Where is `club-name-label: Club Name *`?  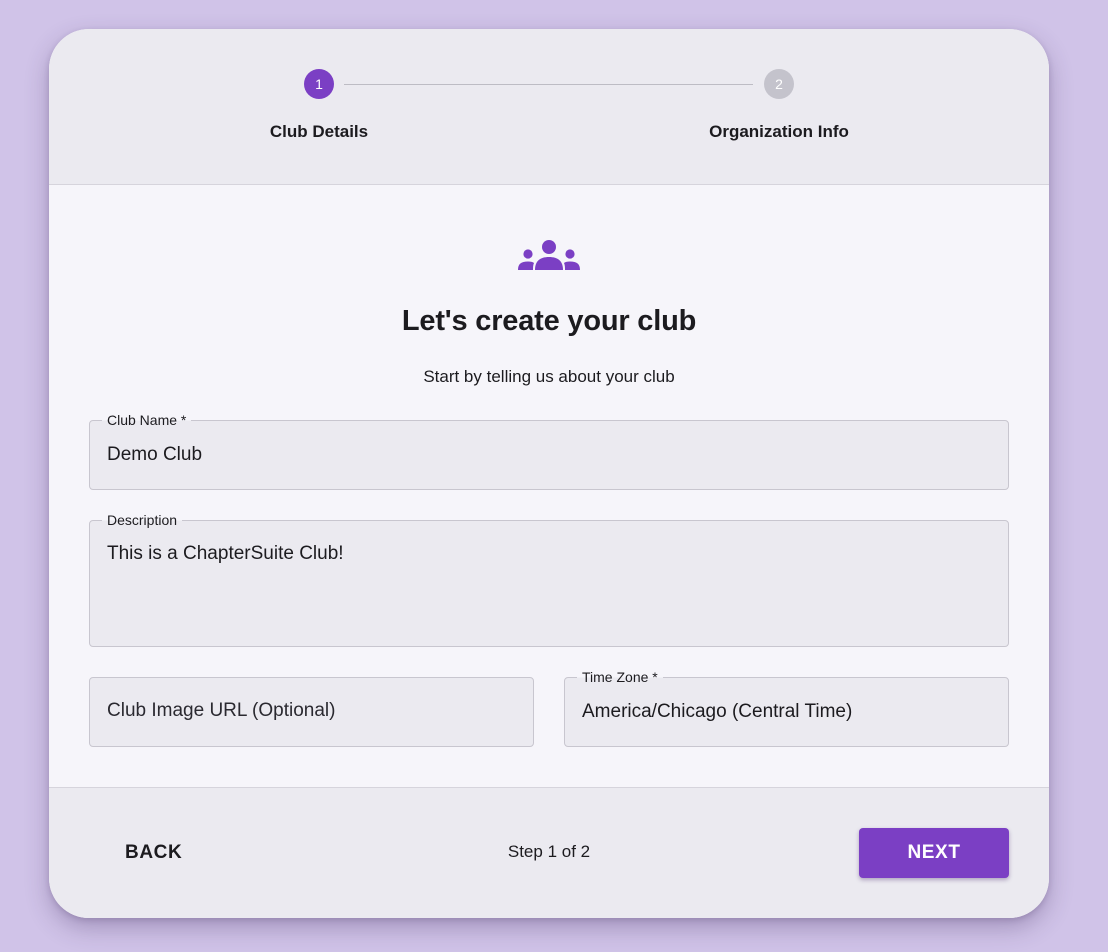 club-name-label: Club Name * is located at coordinates (147, 420).